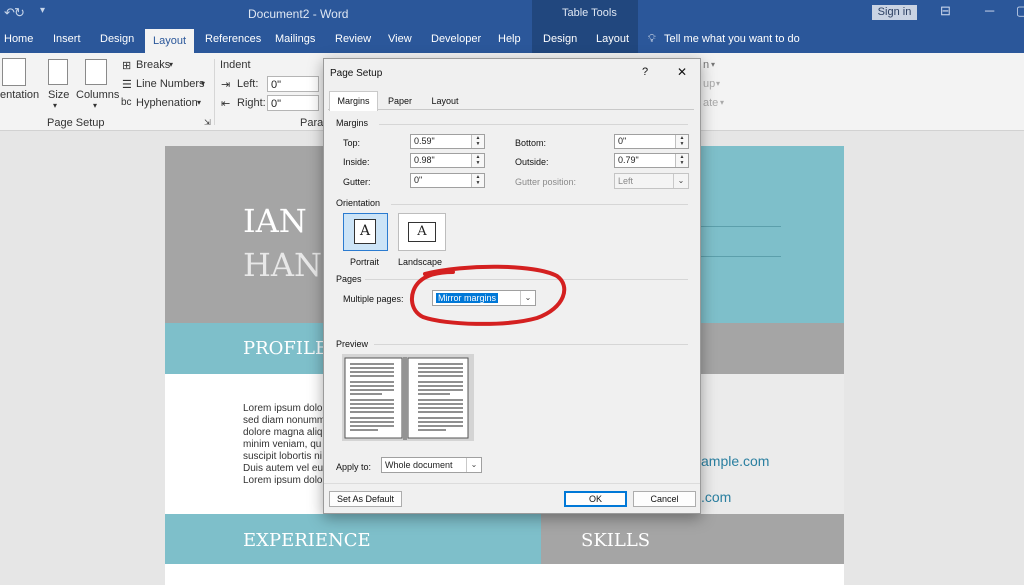  What do you see at coordinates (353, 39) in the screenshot?
I see `tab-review: Review` at bounding box center [353, 39].